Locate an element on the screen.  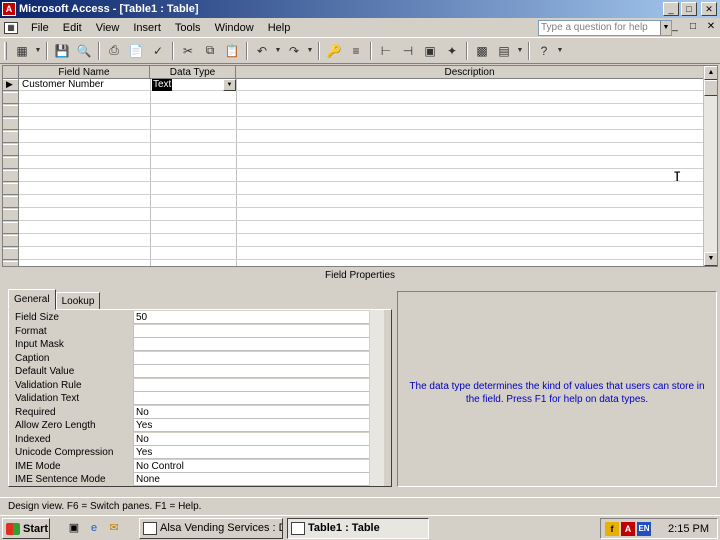
build-icon: ✦ is located at coordinates (452, 51).